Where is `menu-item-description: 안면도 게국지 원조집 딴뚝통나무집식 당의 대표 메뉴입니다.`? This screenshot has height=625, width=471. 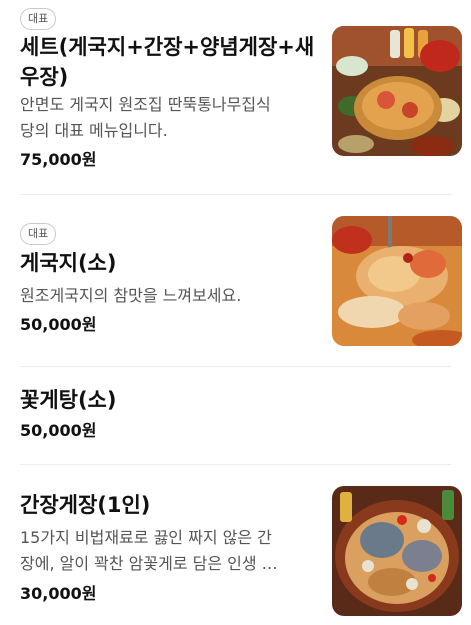 menu-item-description: 안면도 게국지 원조집 딴뚝통나무집식 당의 대표 메뉴입니다. is located at coordinates (145, 117).